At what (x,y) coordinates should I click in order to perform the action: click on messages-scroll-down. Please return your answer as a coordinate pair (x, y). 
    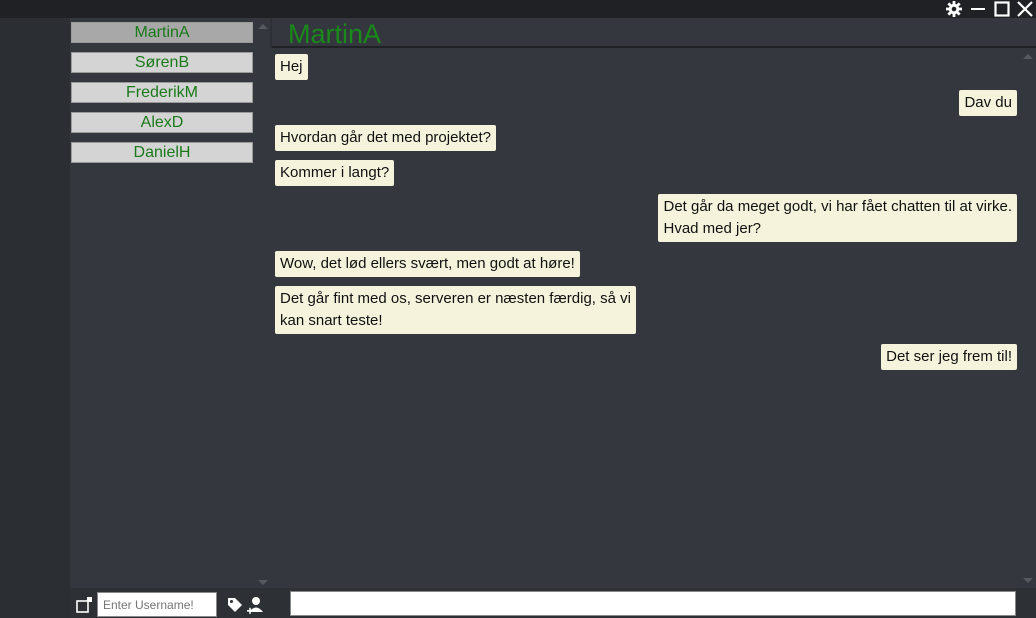
    Looking at the image, I should click on (1028, 580).